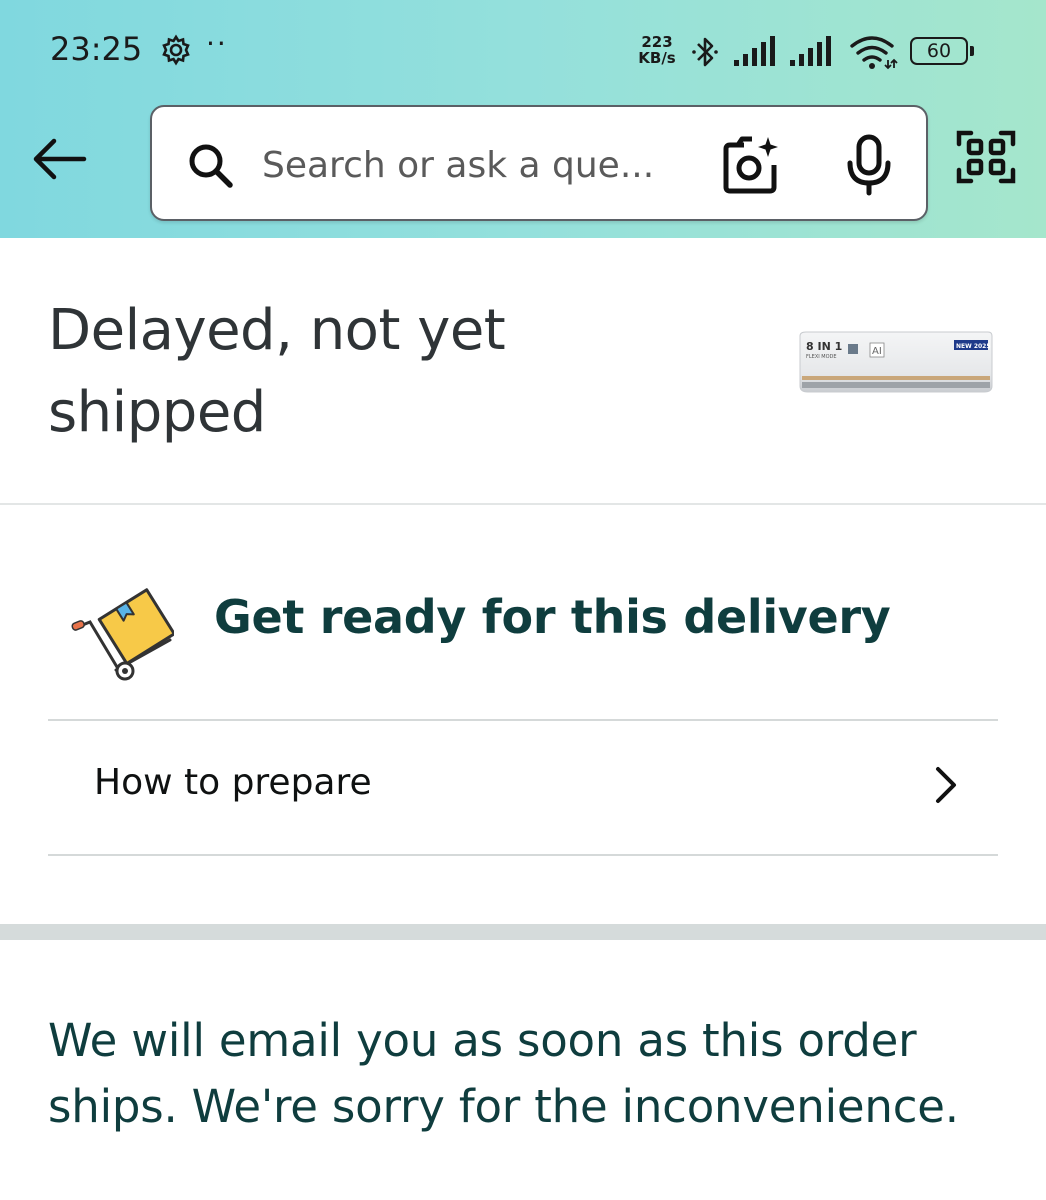  Describe the element at coordinates (552, 617) in the screenshot. I see `delivery-heading: Get ready for this delivery` at that location.